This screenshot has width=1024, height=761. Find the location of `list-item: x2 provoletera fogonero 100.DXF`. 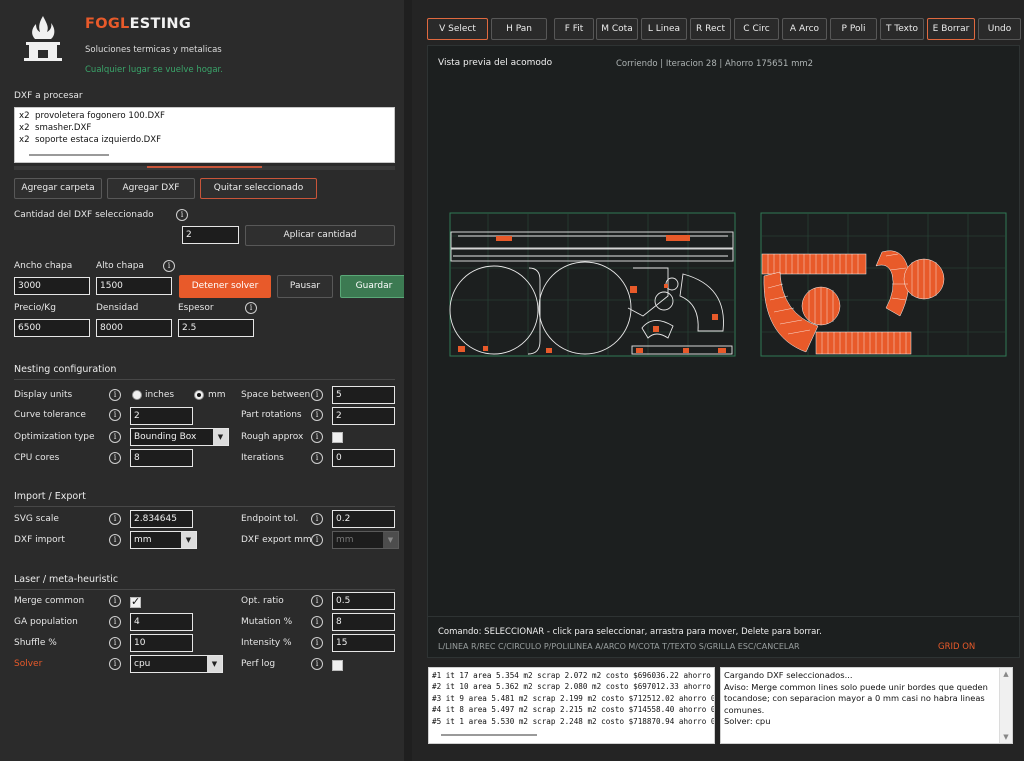

list-item: x2 provoletera fogonero 100.DXF is located at coordinates (92, 116).